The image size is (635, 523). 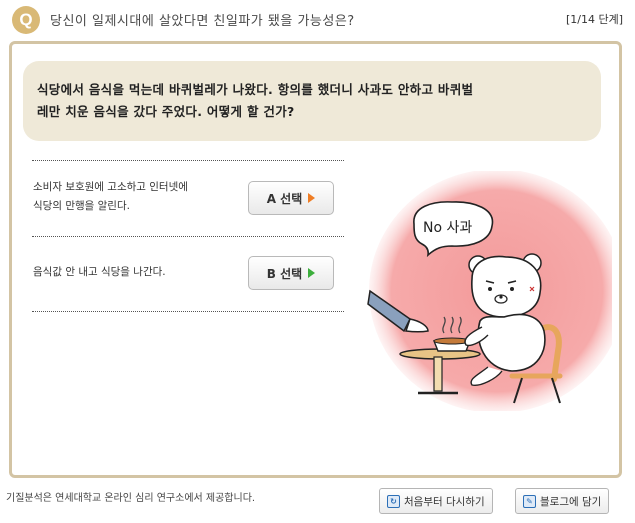 What do you see at coordinates (444, 501) in the screenshot?
I see `restart-label: 처음부터 다시하기` at bounding box center [444, 501].